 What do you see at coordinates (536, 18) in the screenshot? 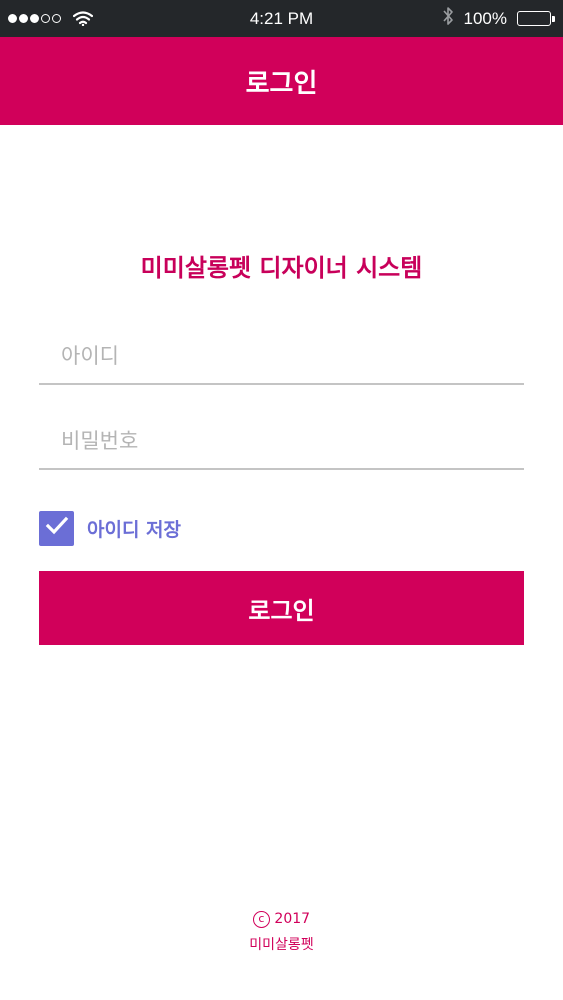
I see `battery-icon` at bounding box center [536, 18].